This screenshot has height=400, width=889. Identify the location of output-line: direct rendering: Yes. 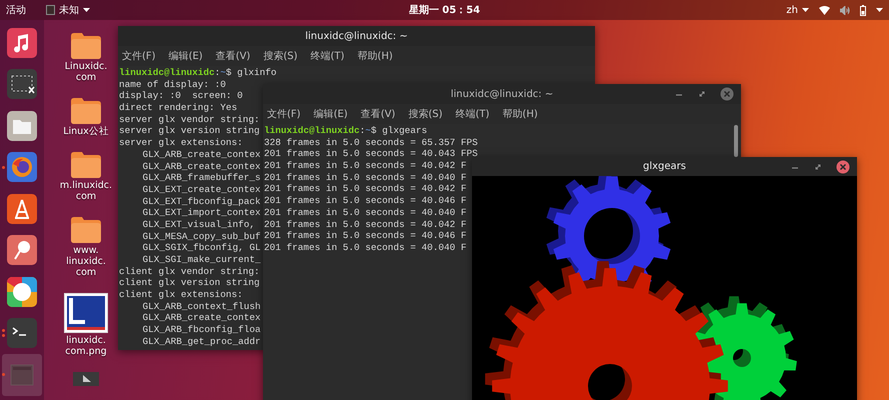
(178, 108).